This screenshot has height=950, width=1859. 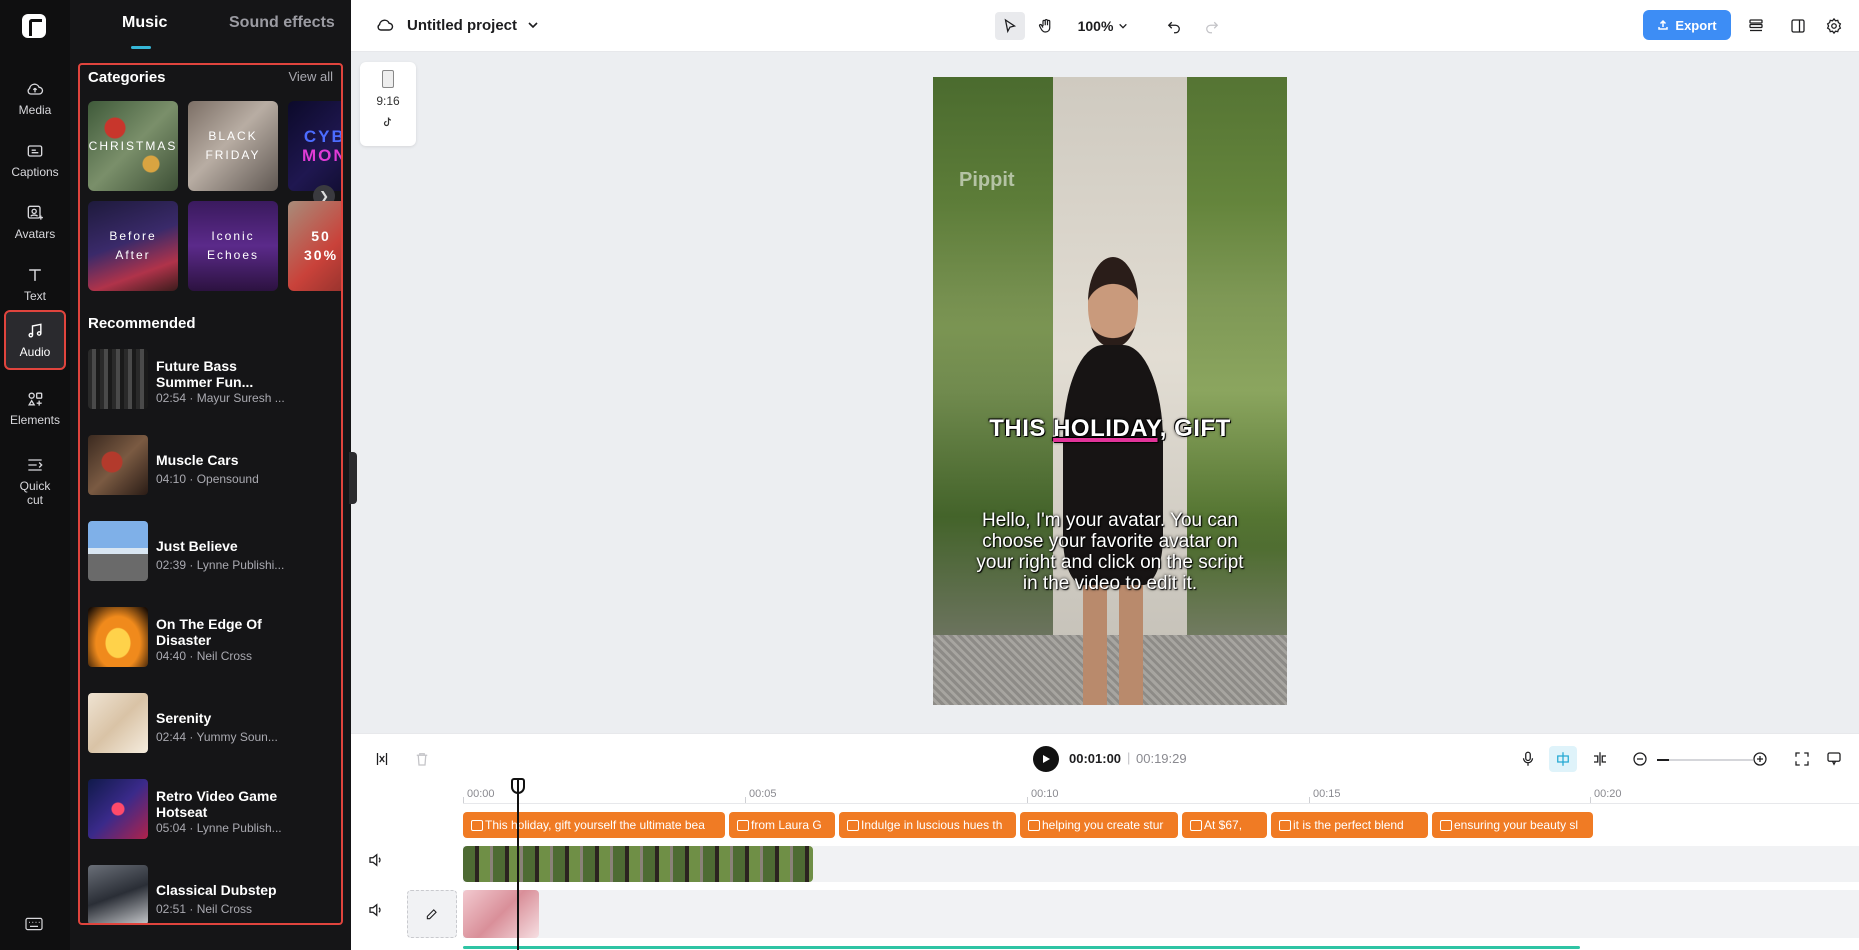 I want to click on mute-audio-track-button, so click(x=376, y=910).